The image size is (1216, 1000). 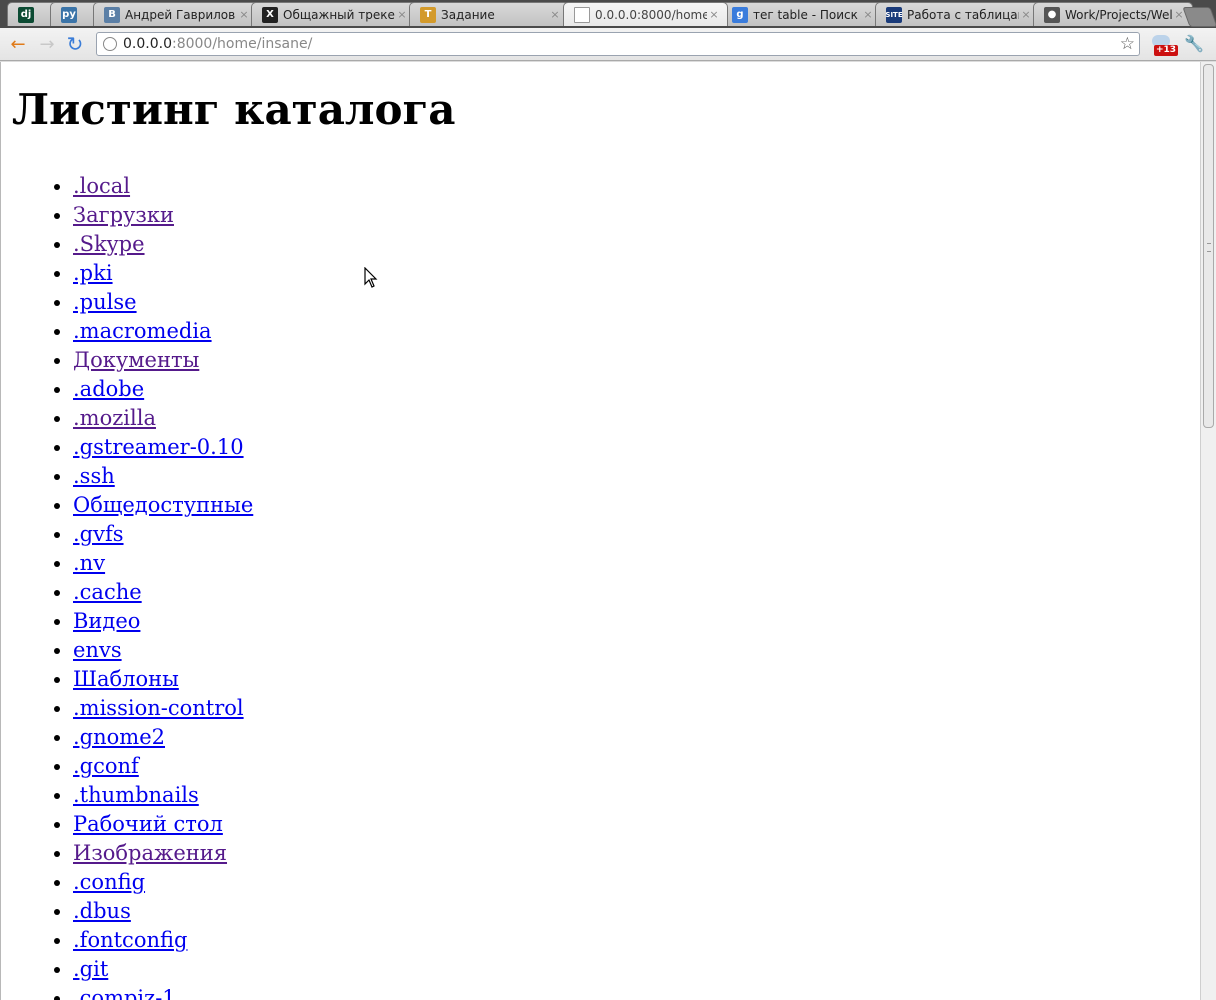 I want to click on directory-link: .thumbnails, so click(x=136, y=795).